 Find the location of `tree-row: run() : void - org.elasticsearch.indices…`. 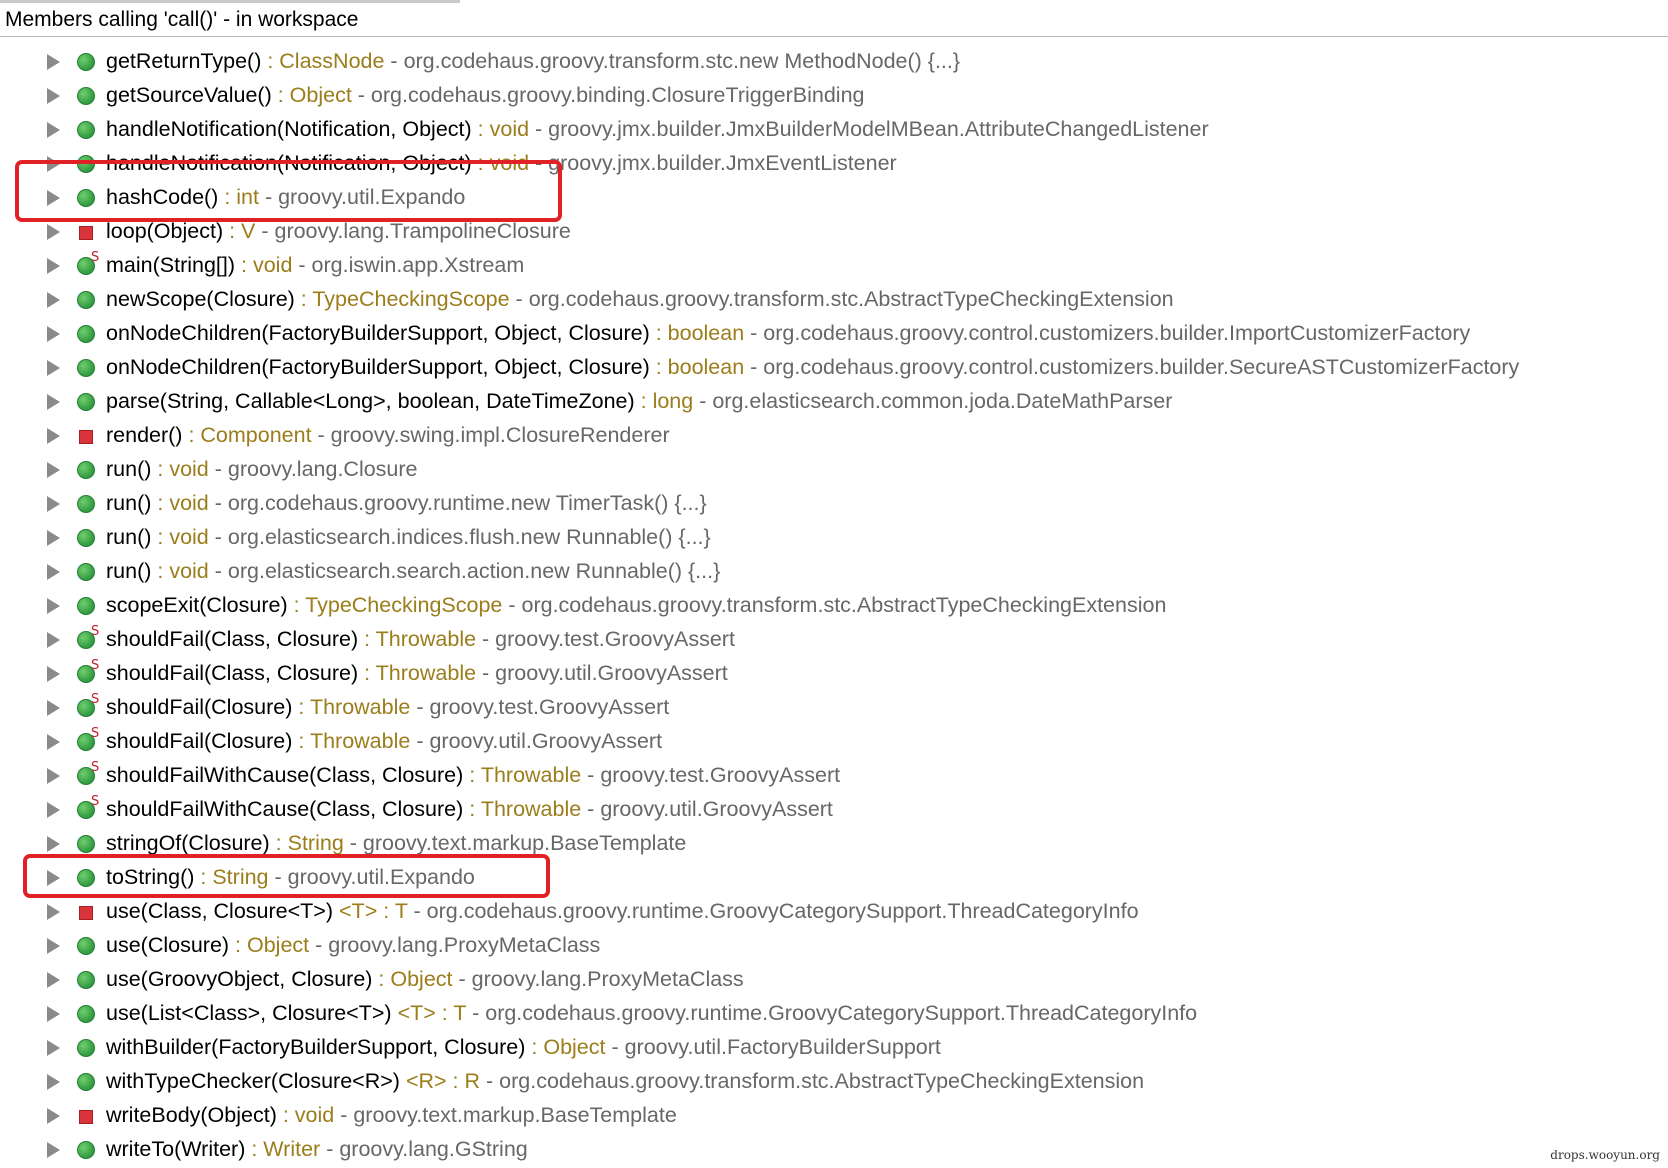

tree-row: run() : void - org.elasticsearch.indices… is located at coordinates (834, 537).